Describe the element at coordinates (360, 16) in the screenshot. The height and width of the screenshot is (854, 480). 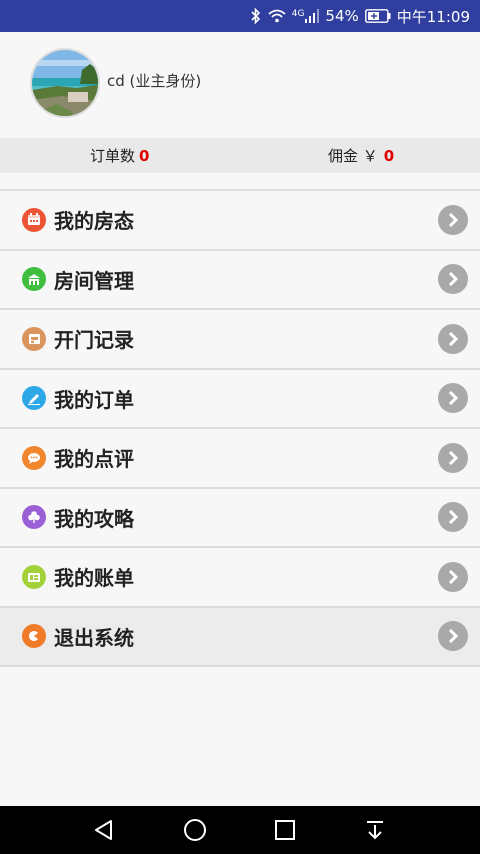
I see `status-icons: 4G 54% 中午11:09` at that location.